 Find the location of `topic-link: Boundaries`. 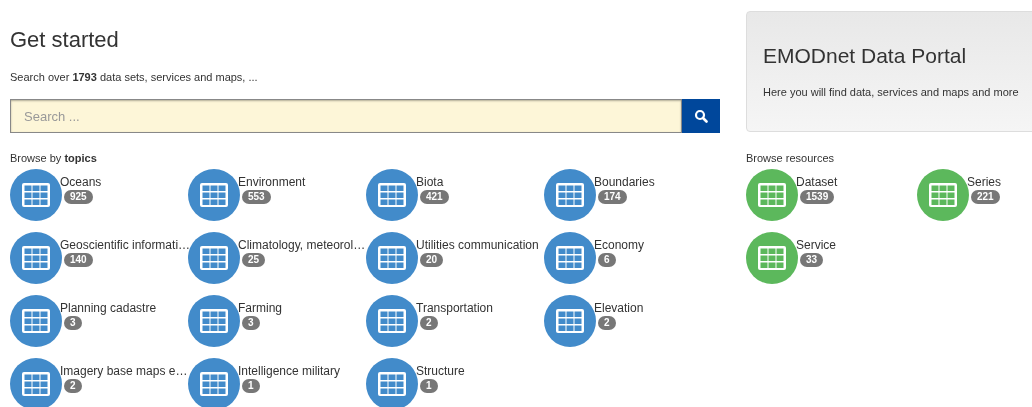

topic-link: Boundaries is located at coordinates (624, 182).